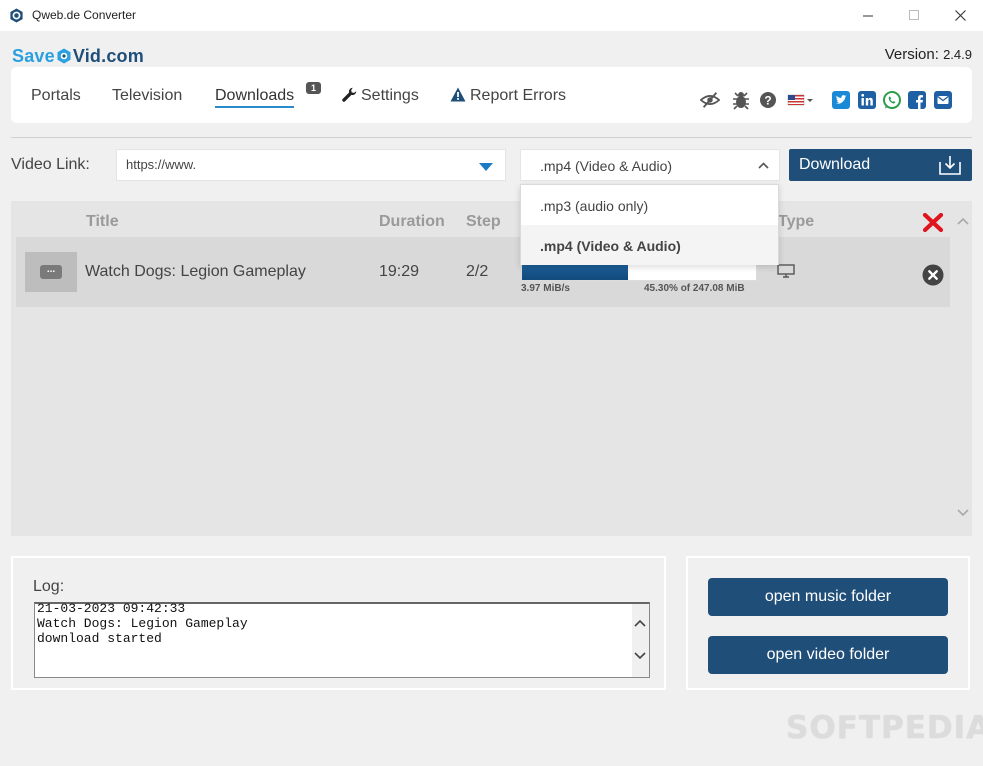 The image size is (983, 766). What do you see at coordinates (399, 271) in the screenshot?
I see `row-duration: 19:29` at bounding box center [399, 271].